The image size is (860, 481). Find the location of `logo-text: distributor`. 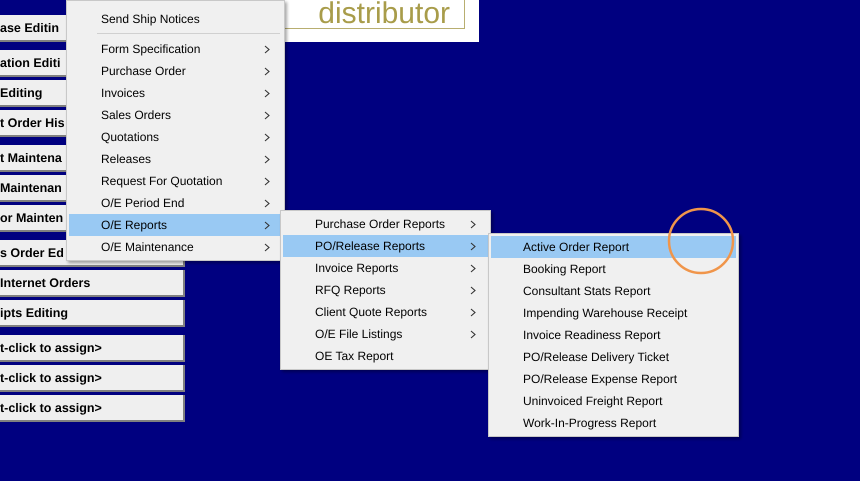

logo-text: distributor is located at coordinates (384, 14).